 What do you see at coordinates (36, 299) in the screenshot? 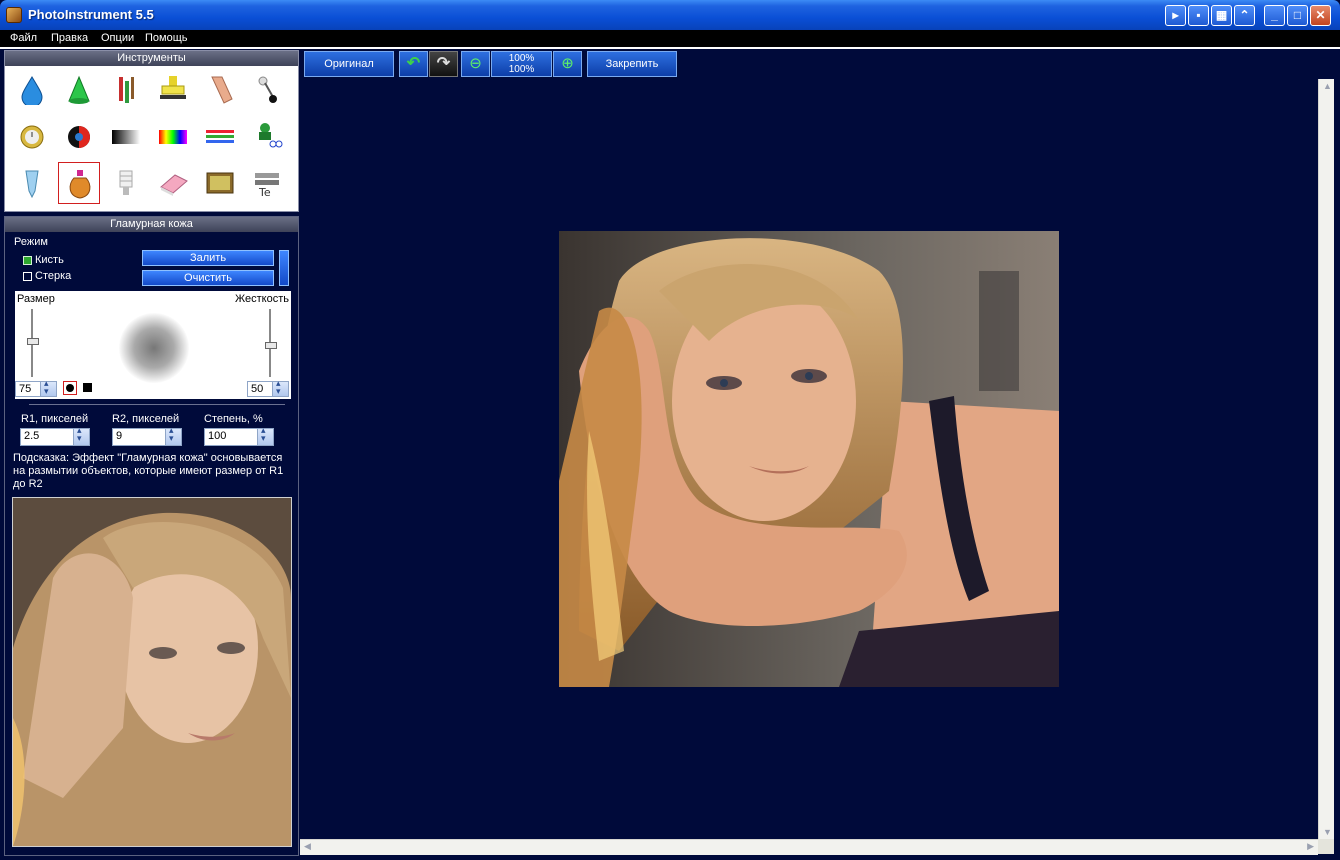
I see `size-label: Размер` at bounding box center [36, 299].